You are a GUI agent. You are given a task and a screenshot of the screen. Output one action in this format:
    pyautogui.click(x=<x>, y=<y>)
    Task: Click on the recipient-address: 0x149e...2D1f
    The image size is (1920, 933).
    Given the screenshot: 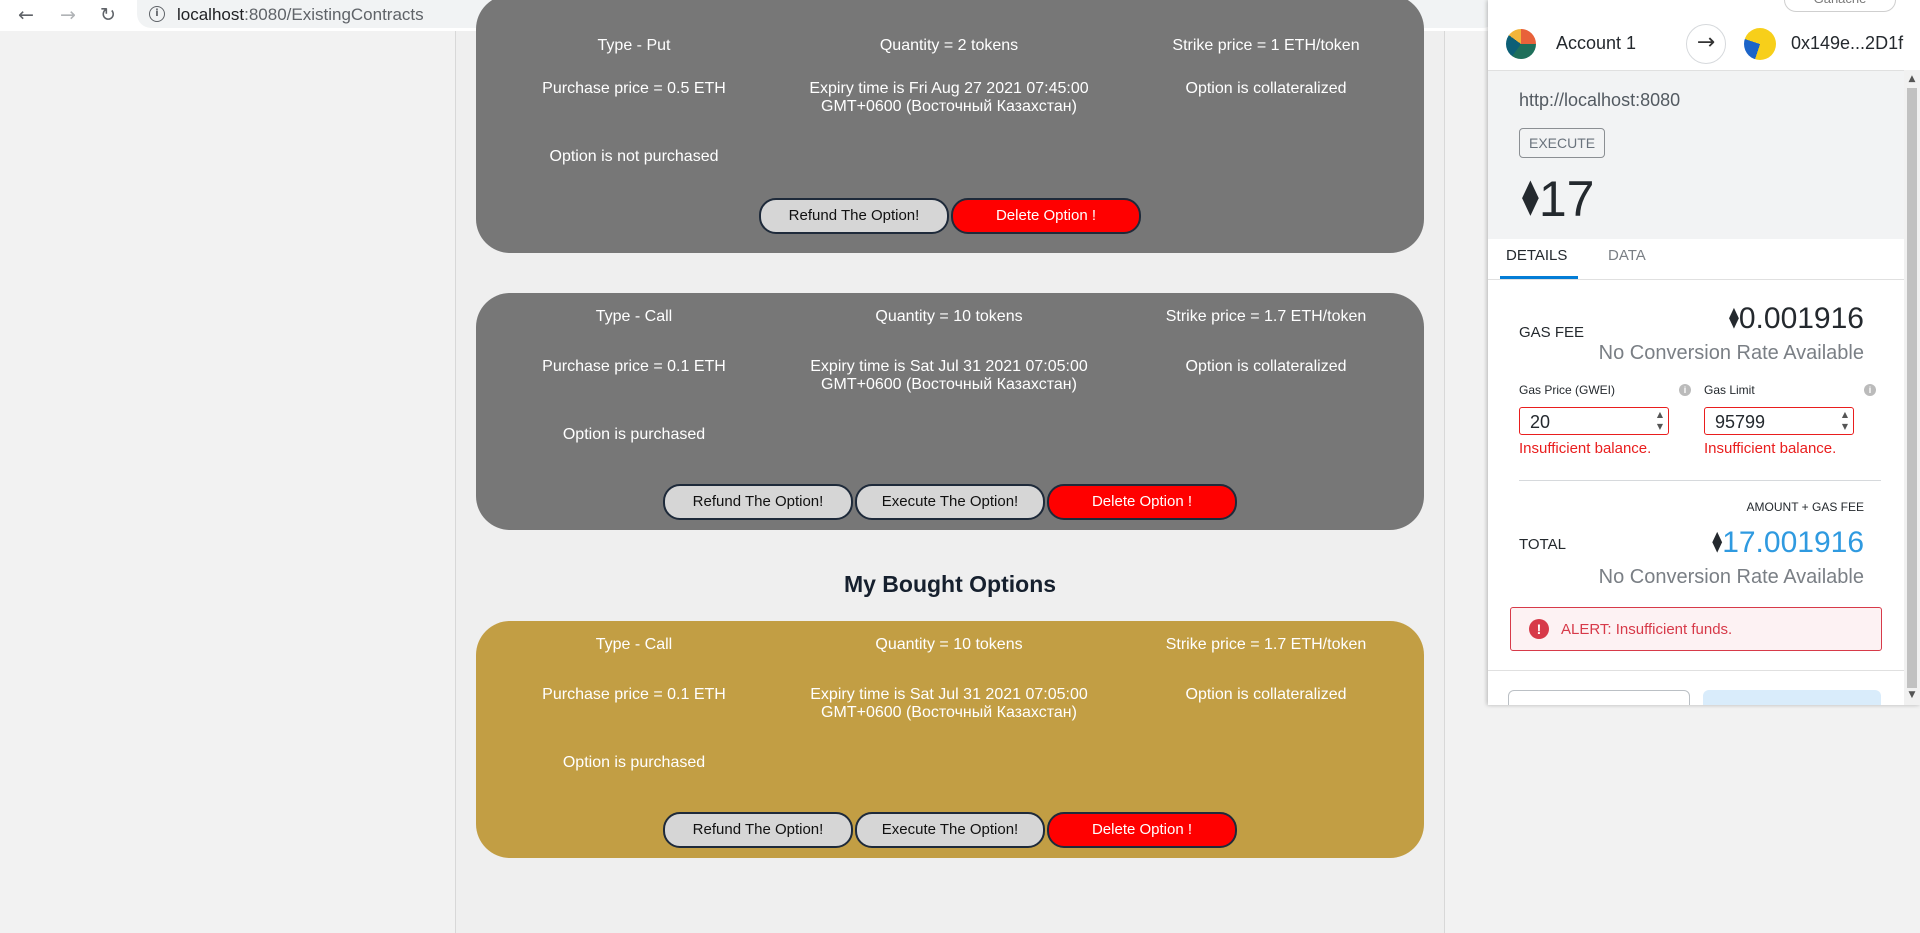 What is the action you would take?
    pyautogui.click(x=1847, y=43)
    